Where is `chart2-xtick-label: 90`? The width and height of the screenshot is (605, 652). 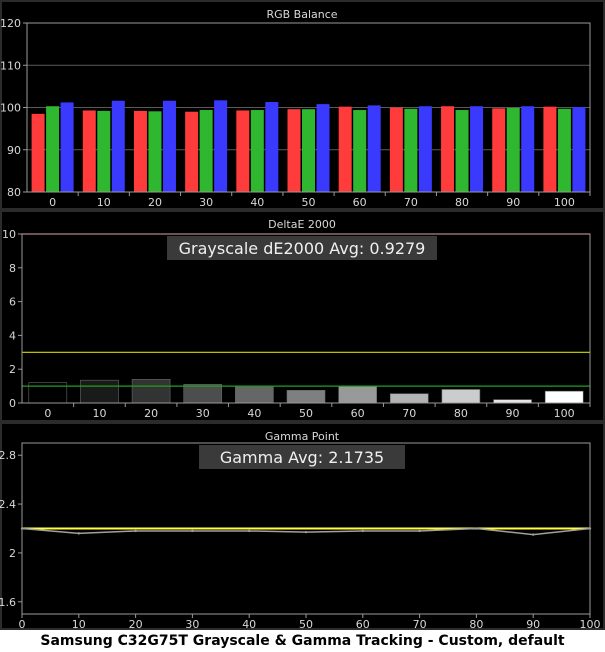 chart2-xtick-label: 90 is located at coordinates (513, 413).